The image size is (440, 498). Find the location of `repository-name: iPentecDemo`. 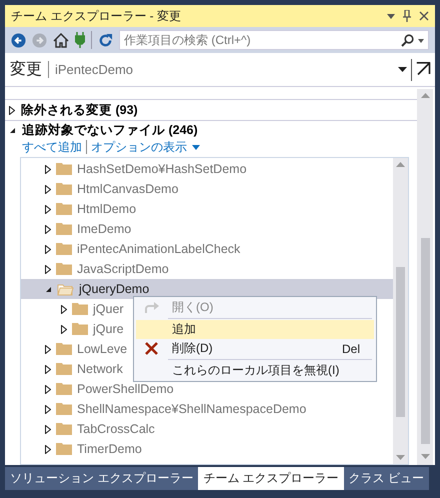

repository-name: iPentecDemo is located at coordinates (94, 69).